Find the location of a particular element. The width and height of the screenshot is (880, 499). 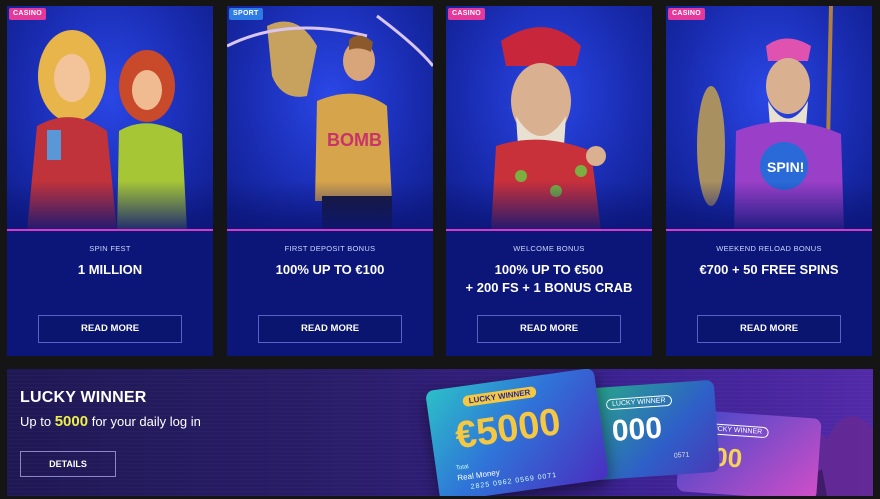

svg-text: BOMB is located at coordinates (354, 140).